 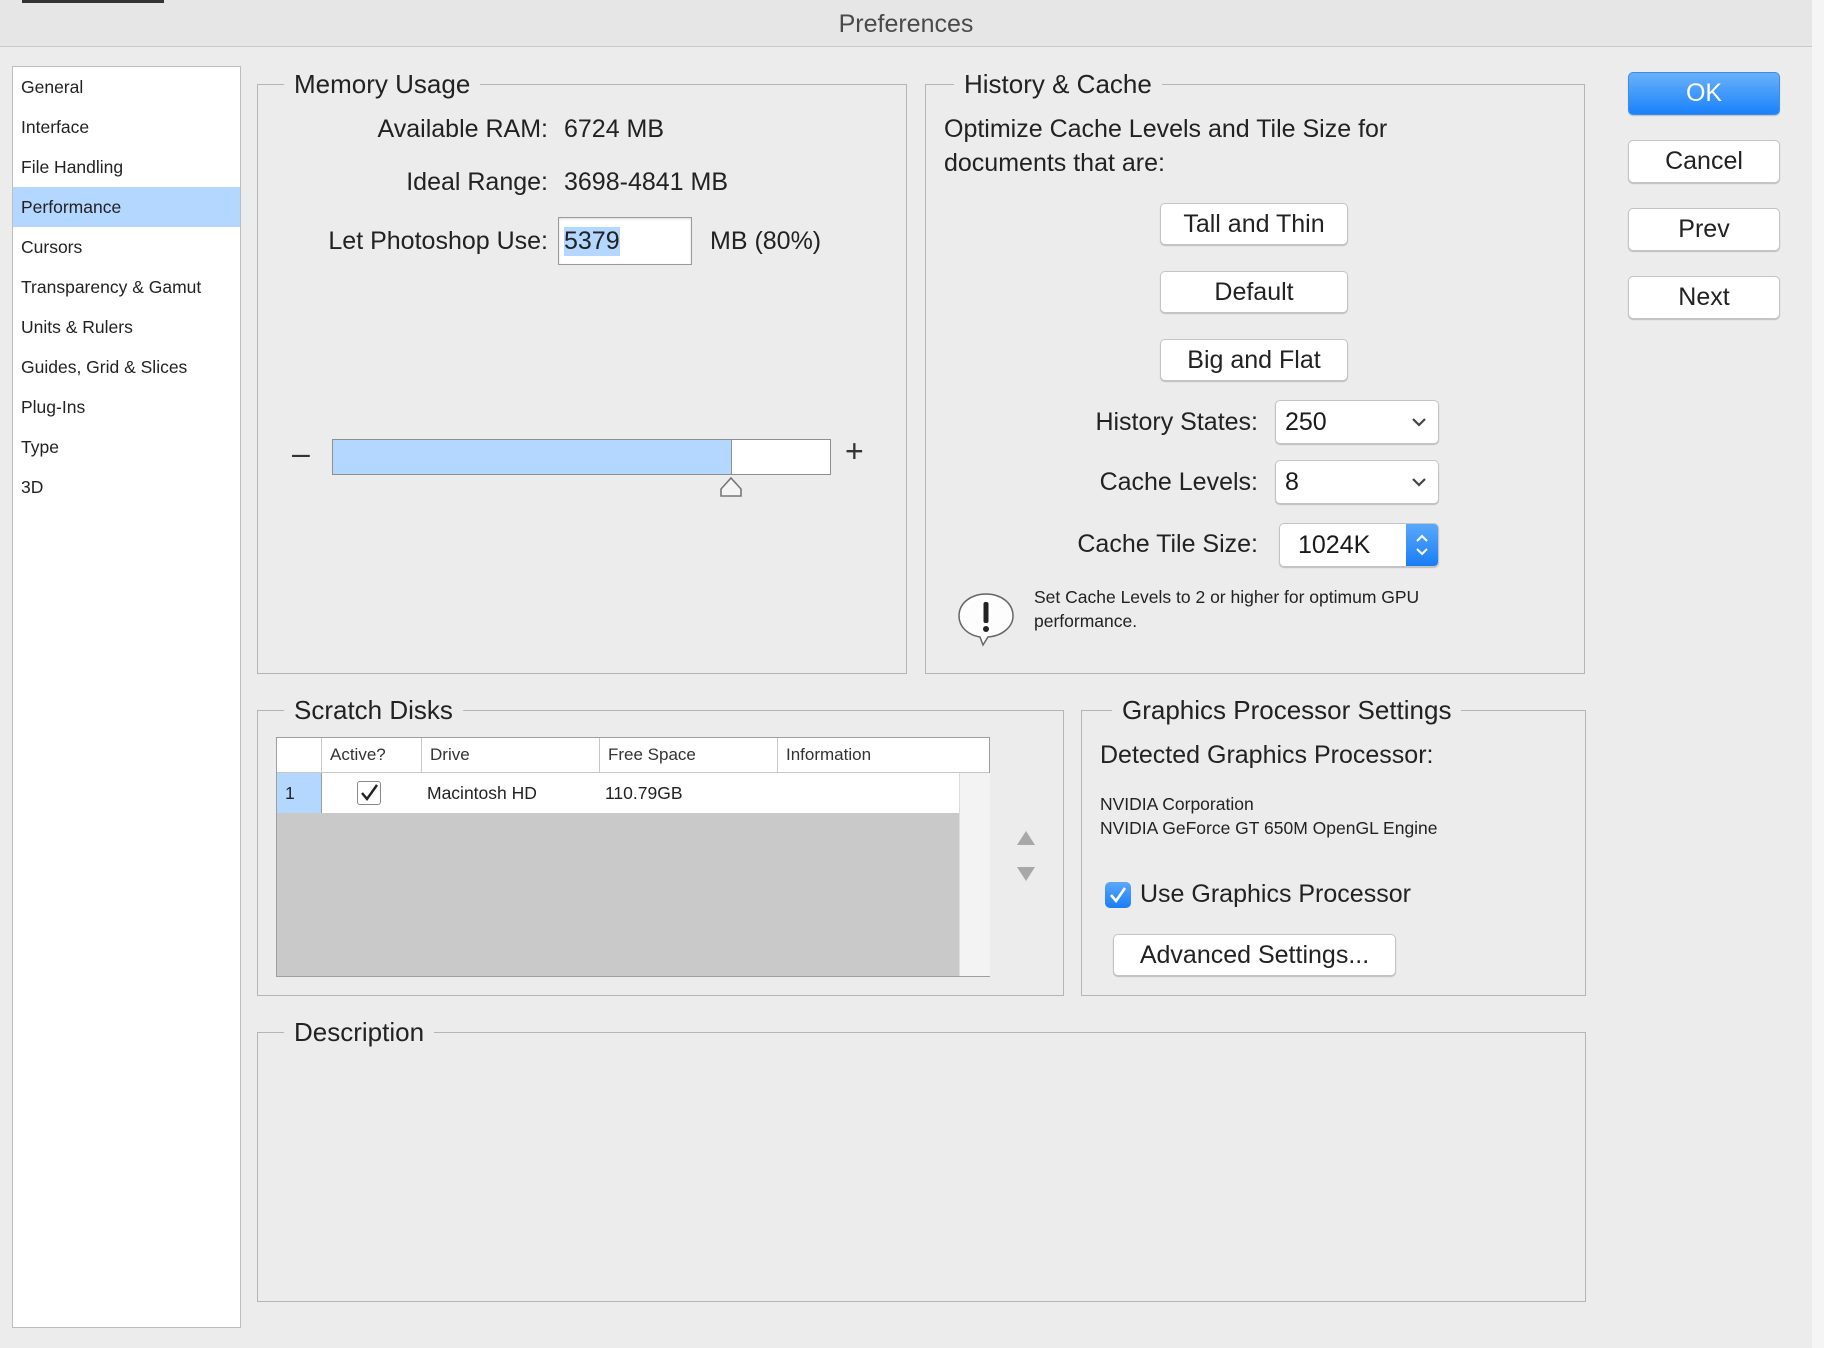 I want to click on optimize-text-line2: documents that are:, so click(x=1054, y=163).